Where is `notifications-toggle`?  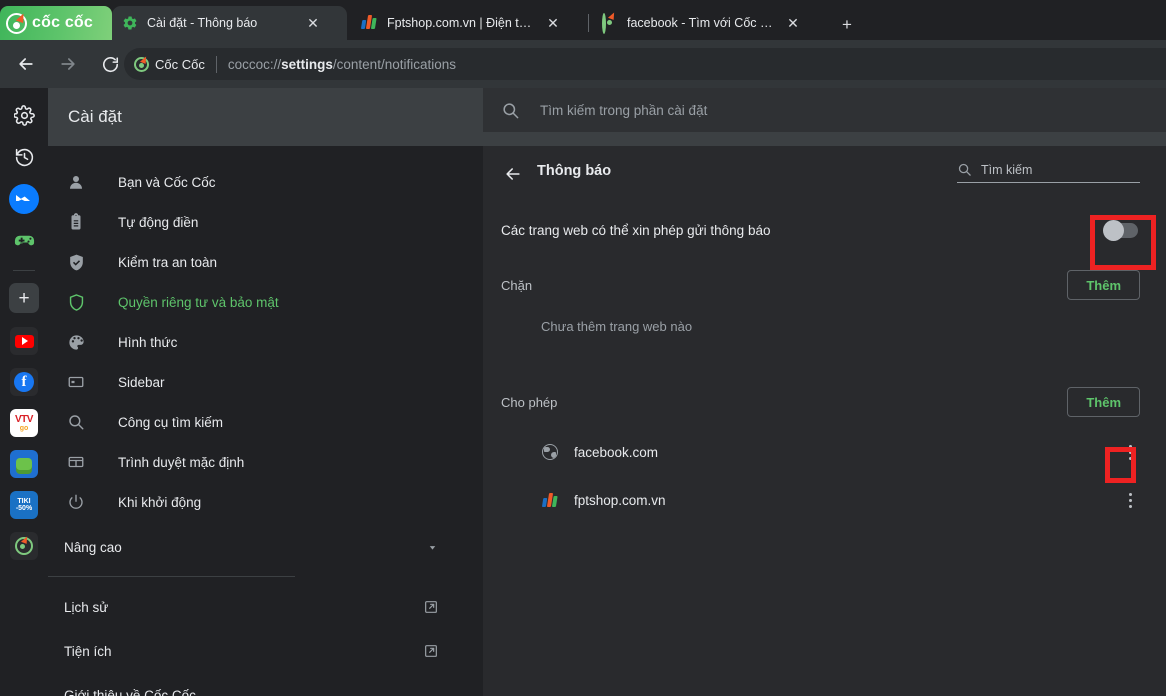 notifications-toggle is located at coordinates (1120, 230).